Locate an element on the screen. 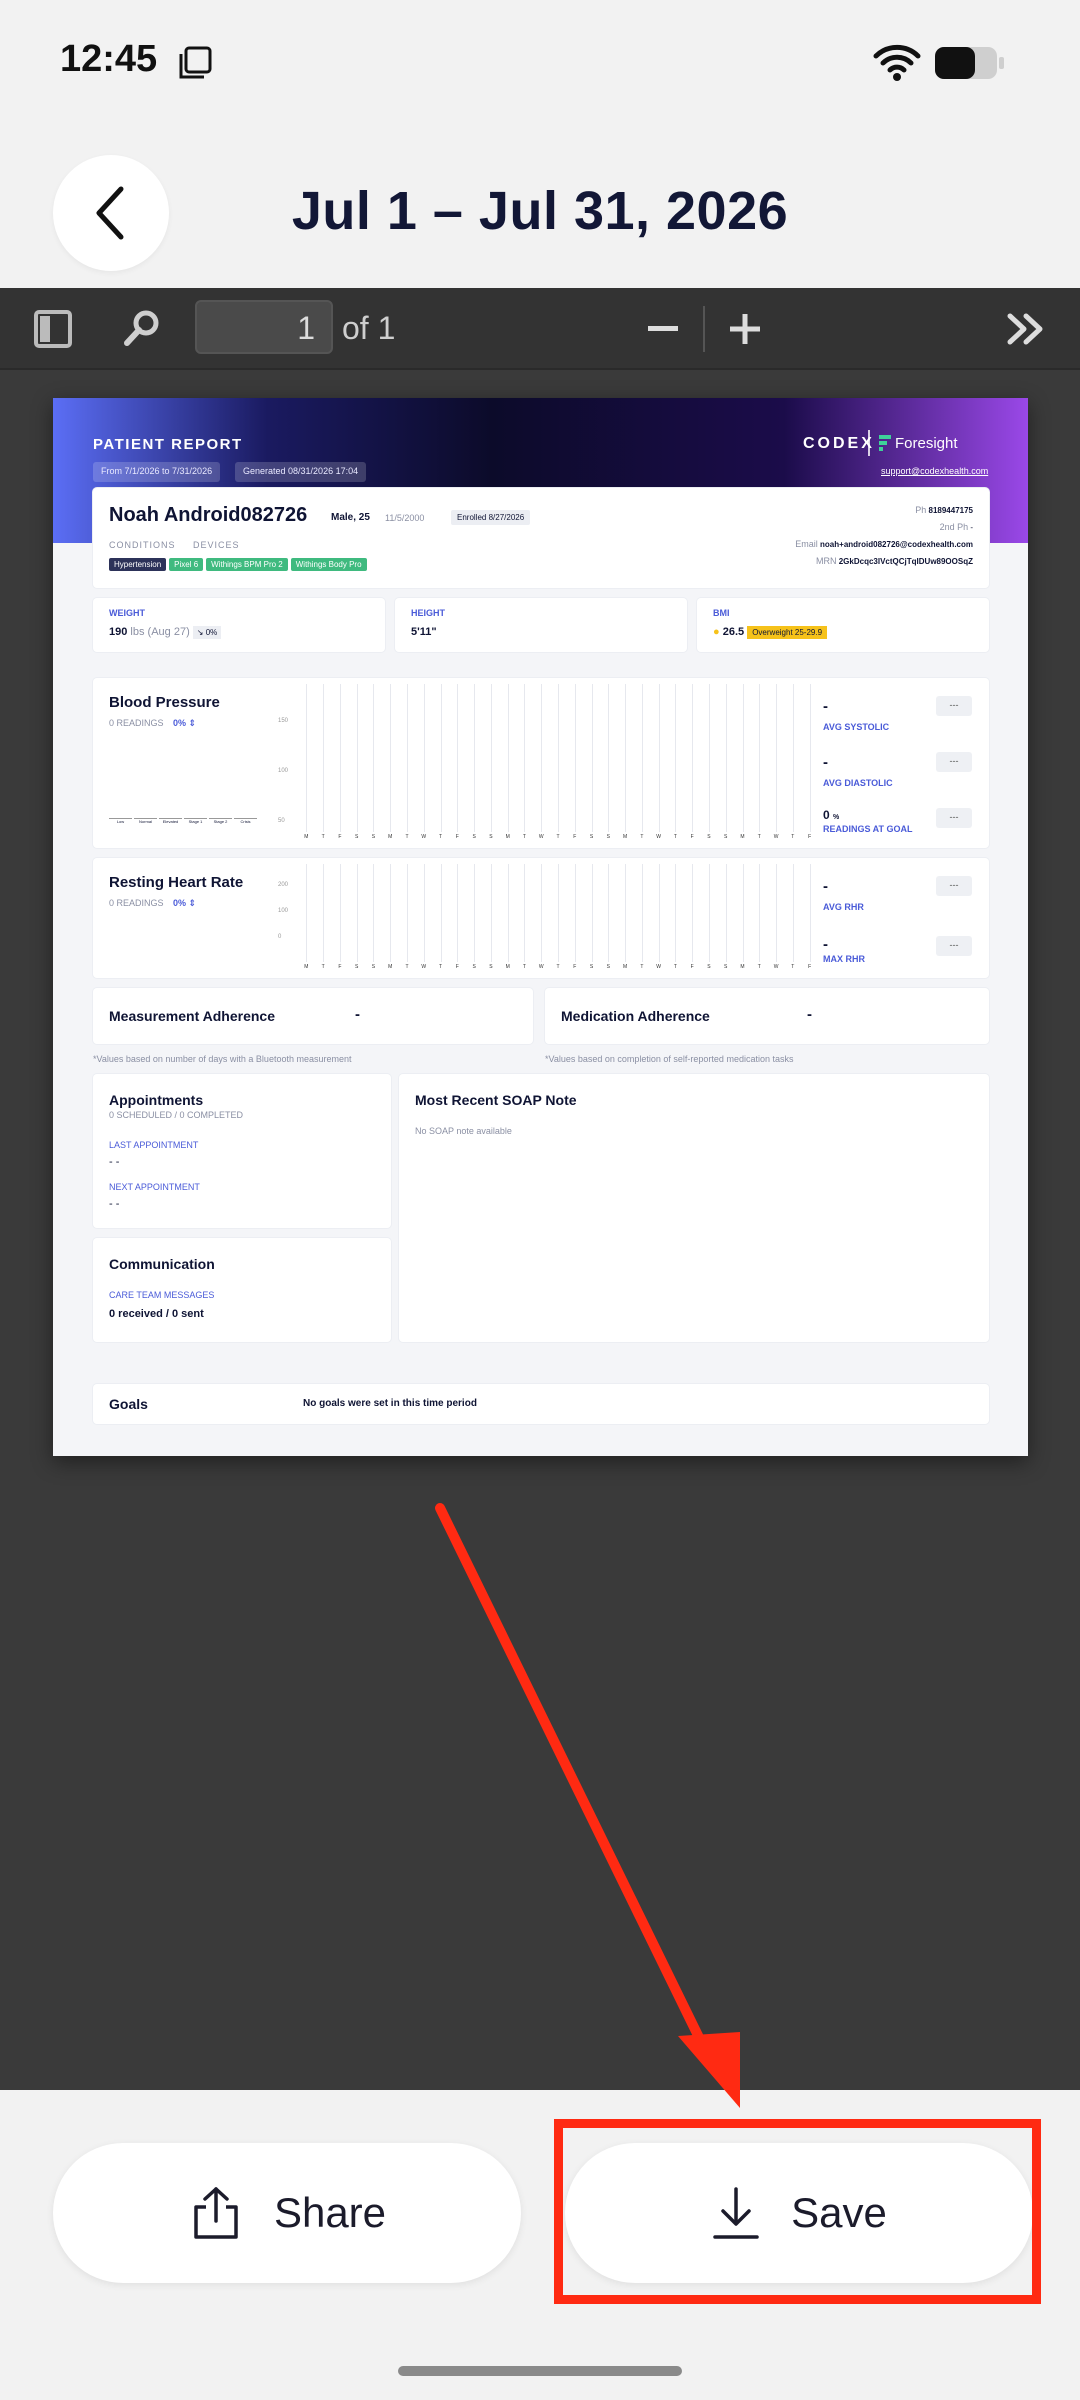 This screenshot has height=2400, width=1080. page-count: of 1 is located at coordinates (369, 328).